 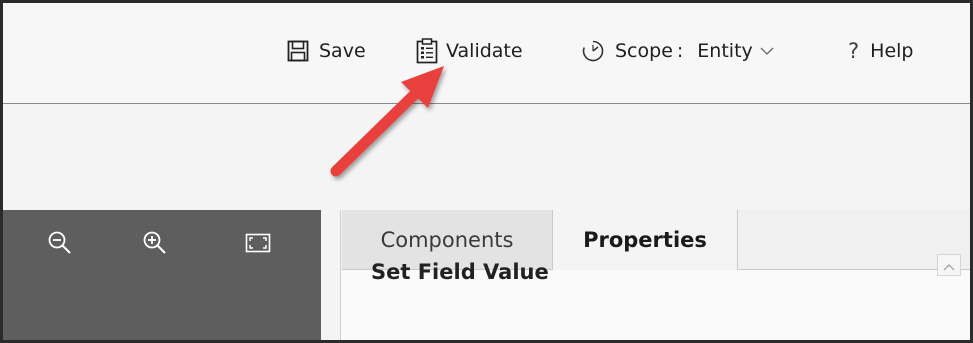 I want to click on zoom-in-icon, so click(x=155, y=245).